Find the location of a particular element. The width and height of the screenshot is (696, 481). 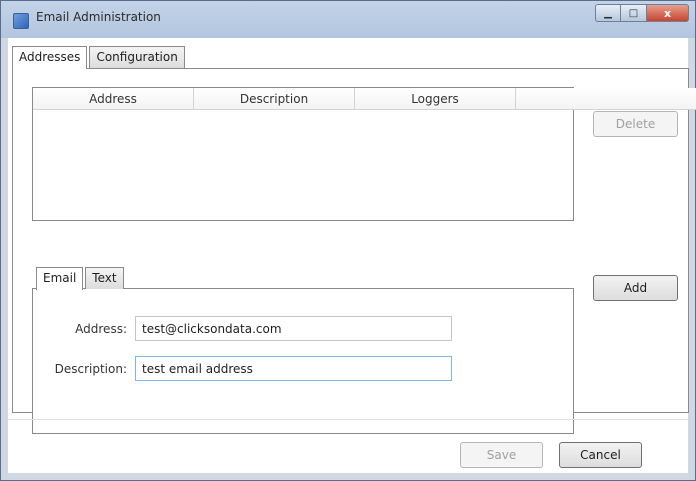

email-app-icon is located at coordinates (21, 21).